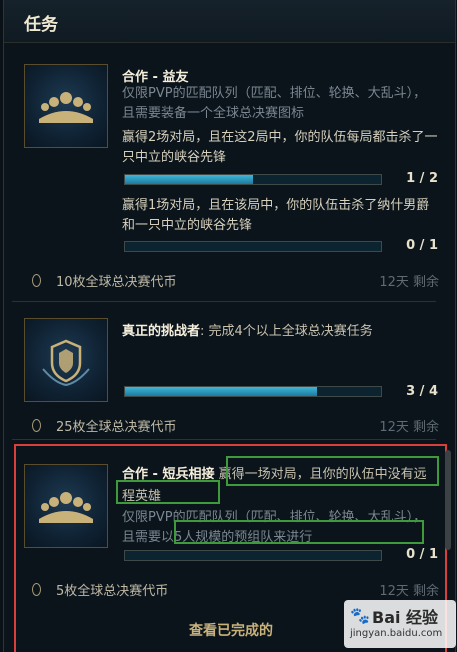 Image resolution: width=457 pixels, height=652 pixels. I want to click on mission-reward: 25枚全球总决赛代币, so click(104, 425).